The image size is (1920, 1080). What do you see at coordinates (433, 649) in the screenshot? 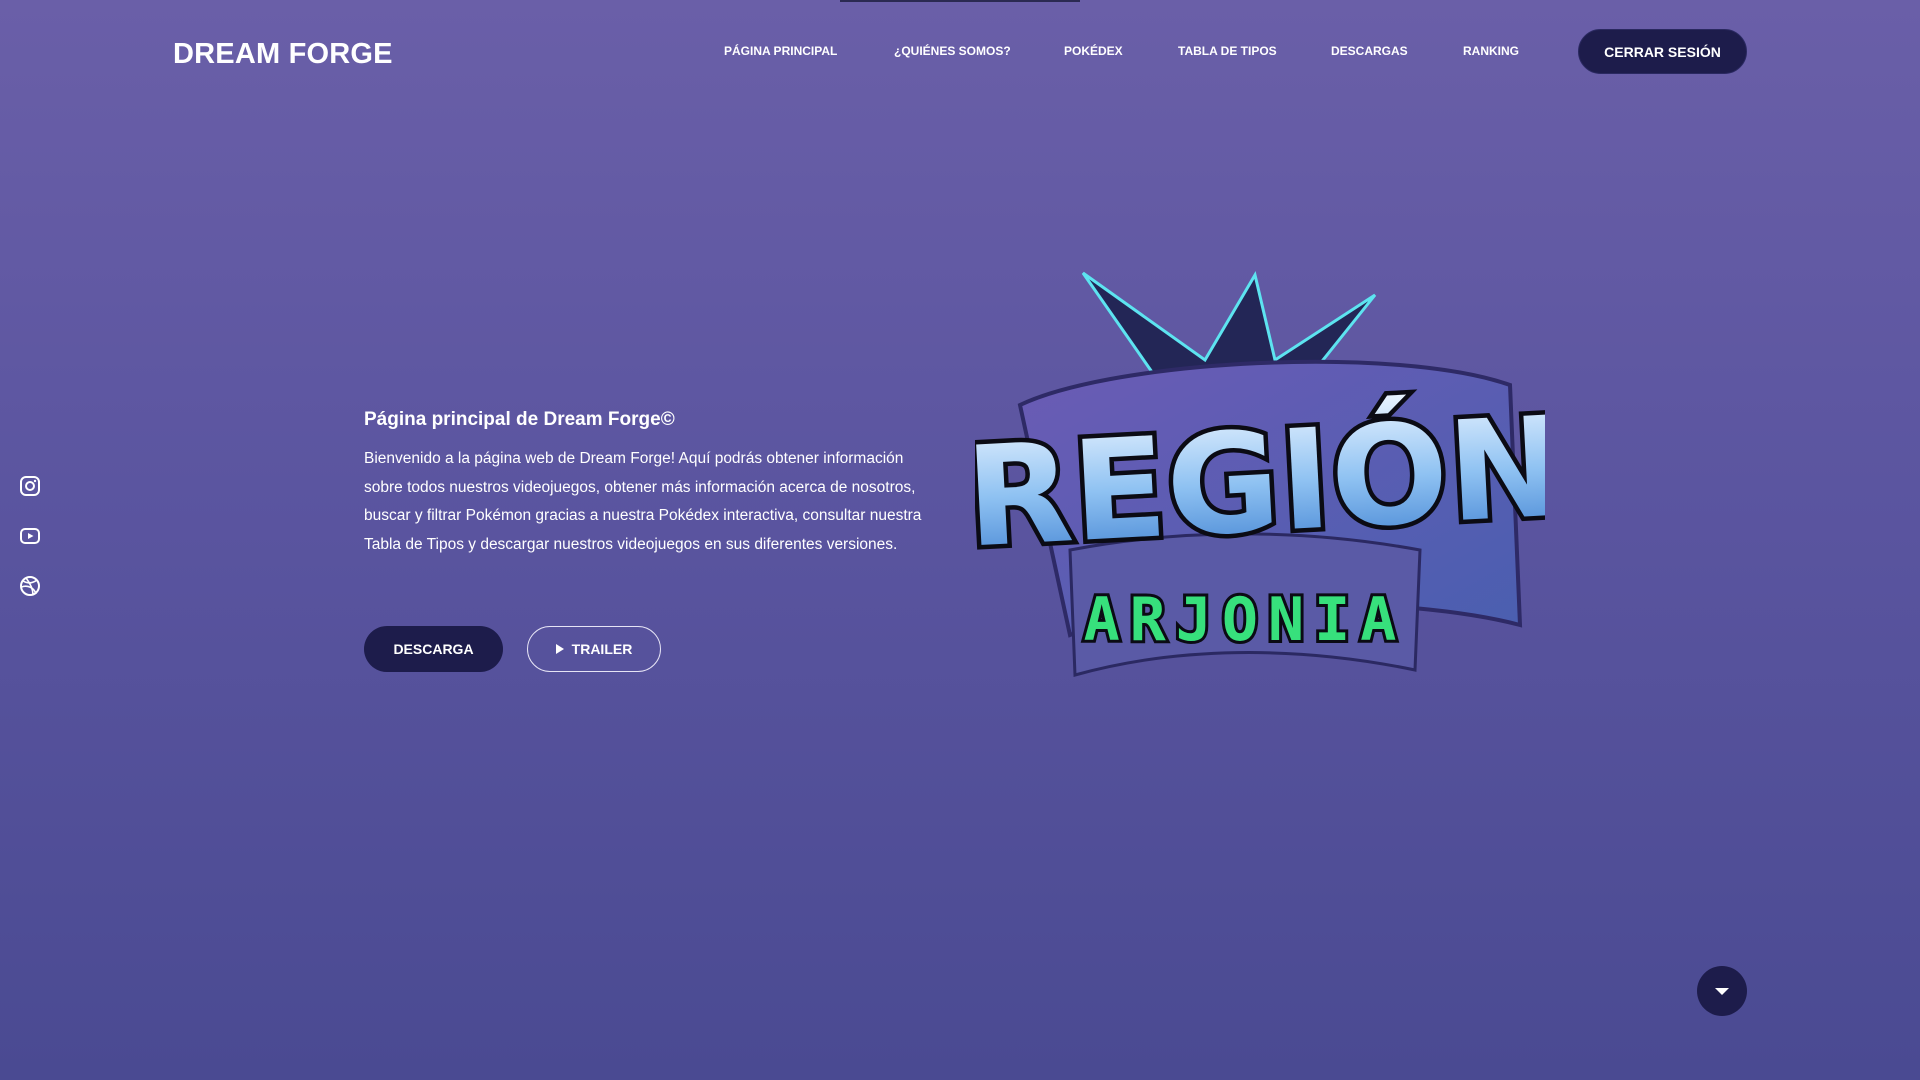
I see `download-button: DESCARGA` at bounding box center [433, 649].